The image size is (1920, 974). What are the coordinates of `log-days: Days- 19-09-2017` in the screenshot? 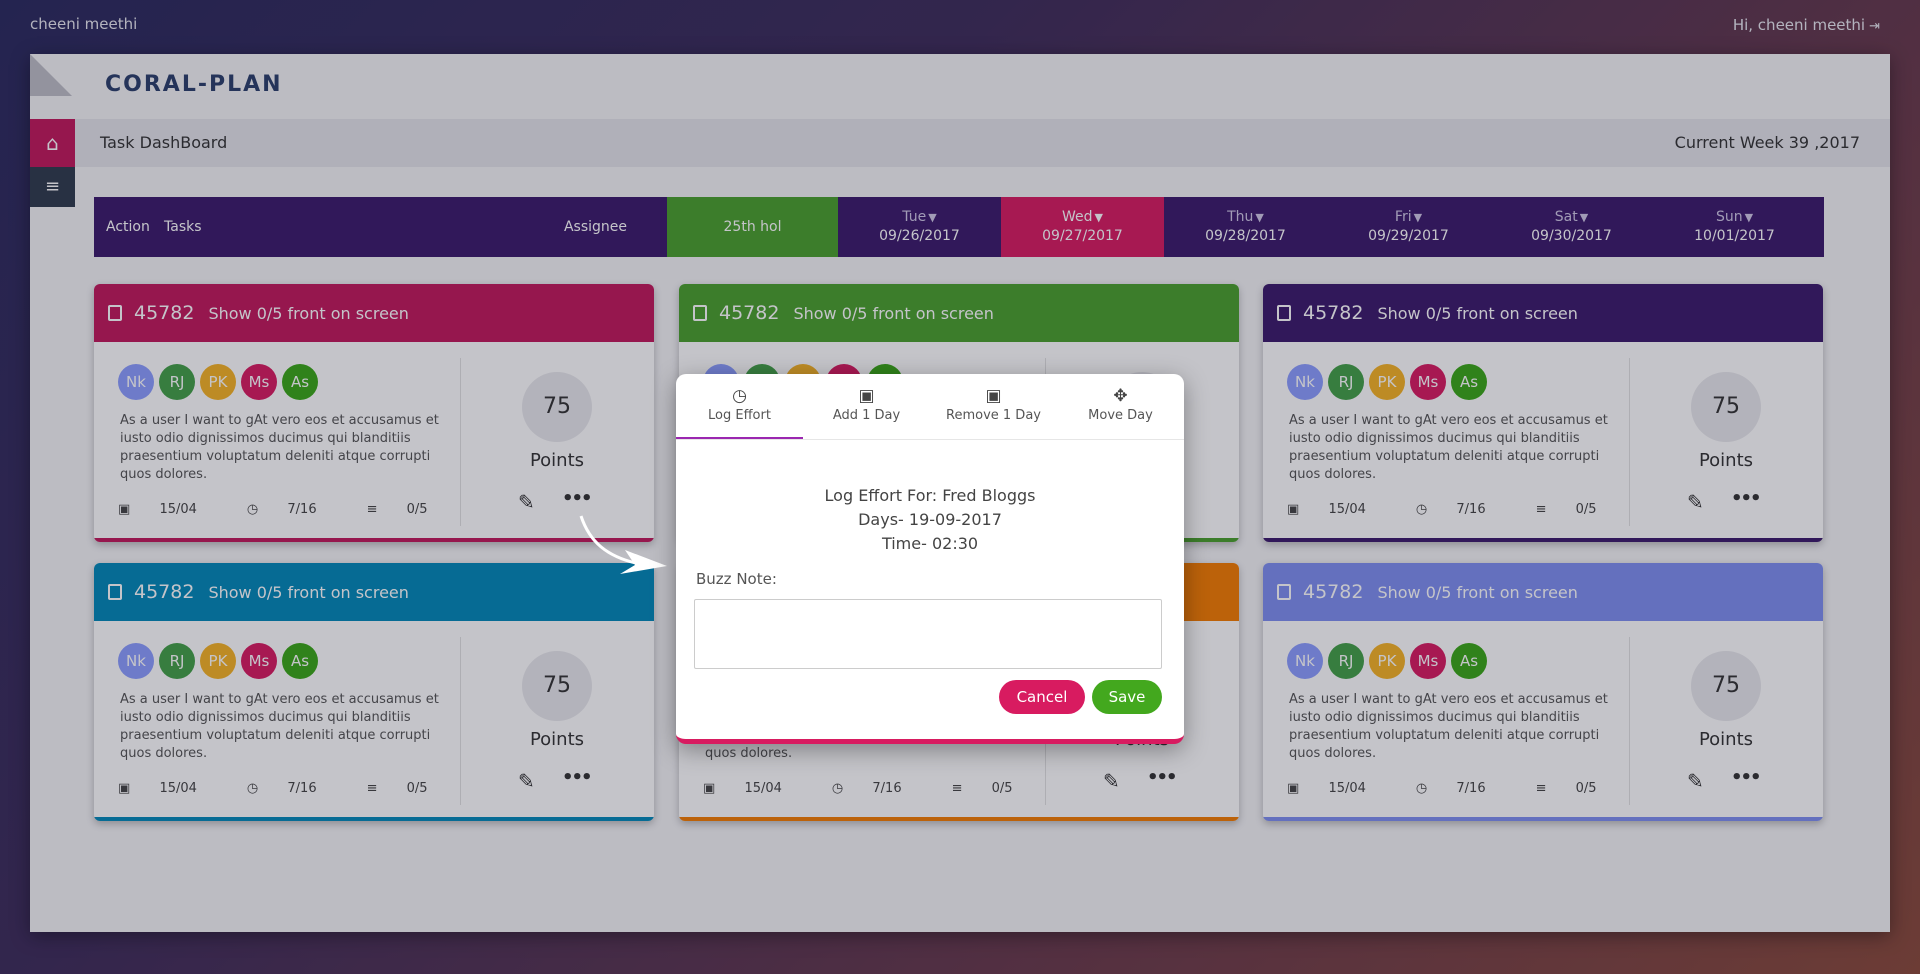 It's located at (930, 519).